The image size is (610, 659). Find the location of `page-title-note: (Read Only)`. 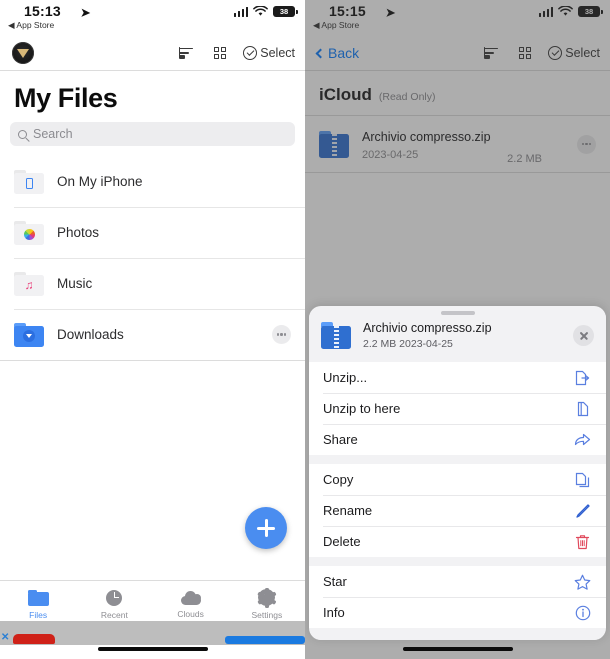

page-title-note: (Read Only) is located at coordinates (407, 97).